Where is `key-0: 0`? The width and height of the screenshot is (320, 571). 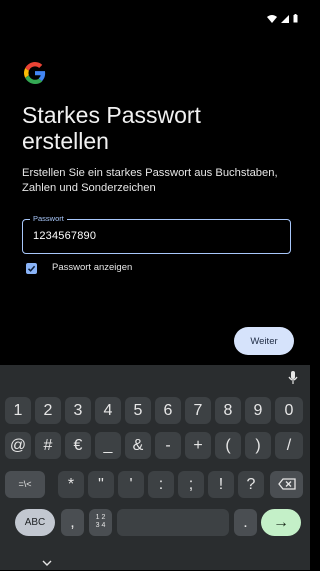 key-0: 0 is located at coordinates (289, 410).